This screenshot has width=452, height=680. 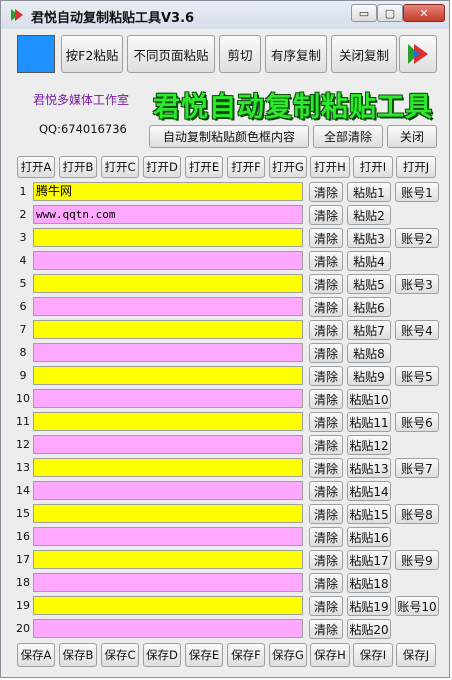 I want to click on account-button: 账号6, so click(x=417, y=422).